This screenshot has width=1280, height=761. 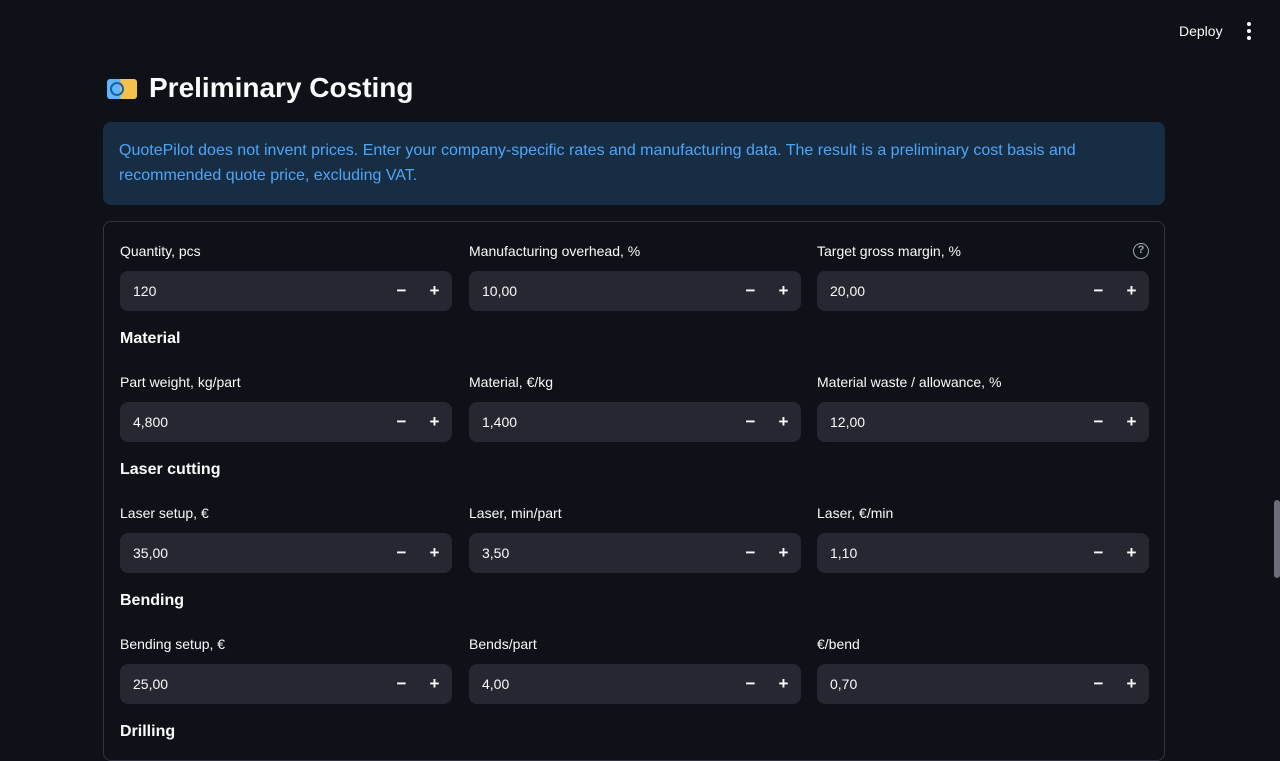 What do you see at coordinates (252, 684) in the screenshot?
I see `bending-setup-input` at bounding box center [252, 684].